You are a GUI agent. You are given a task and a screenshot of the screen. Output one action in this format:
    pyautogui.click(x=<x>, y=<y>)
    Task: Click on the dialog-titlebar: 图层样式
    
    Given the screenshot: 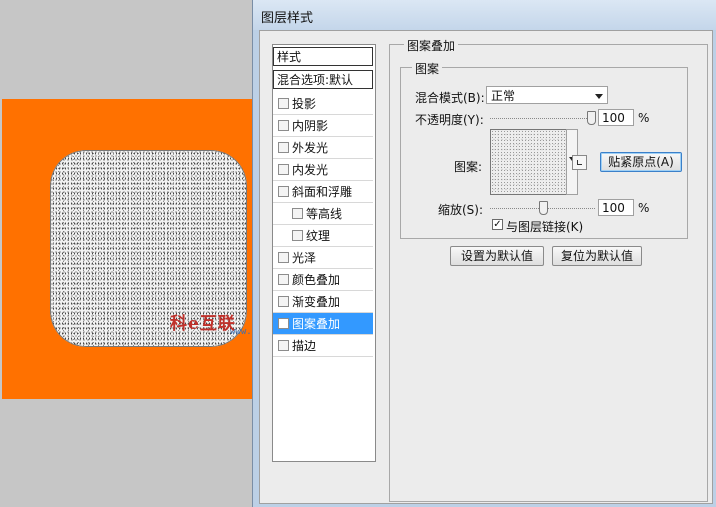 What is the action you would take?
    pyautogui.click(x=484, y=15)
    